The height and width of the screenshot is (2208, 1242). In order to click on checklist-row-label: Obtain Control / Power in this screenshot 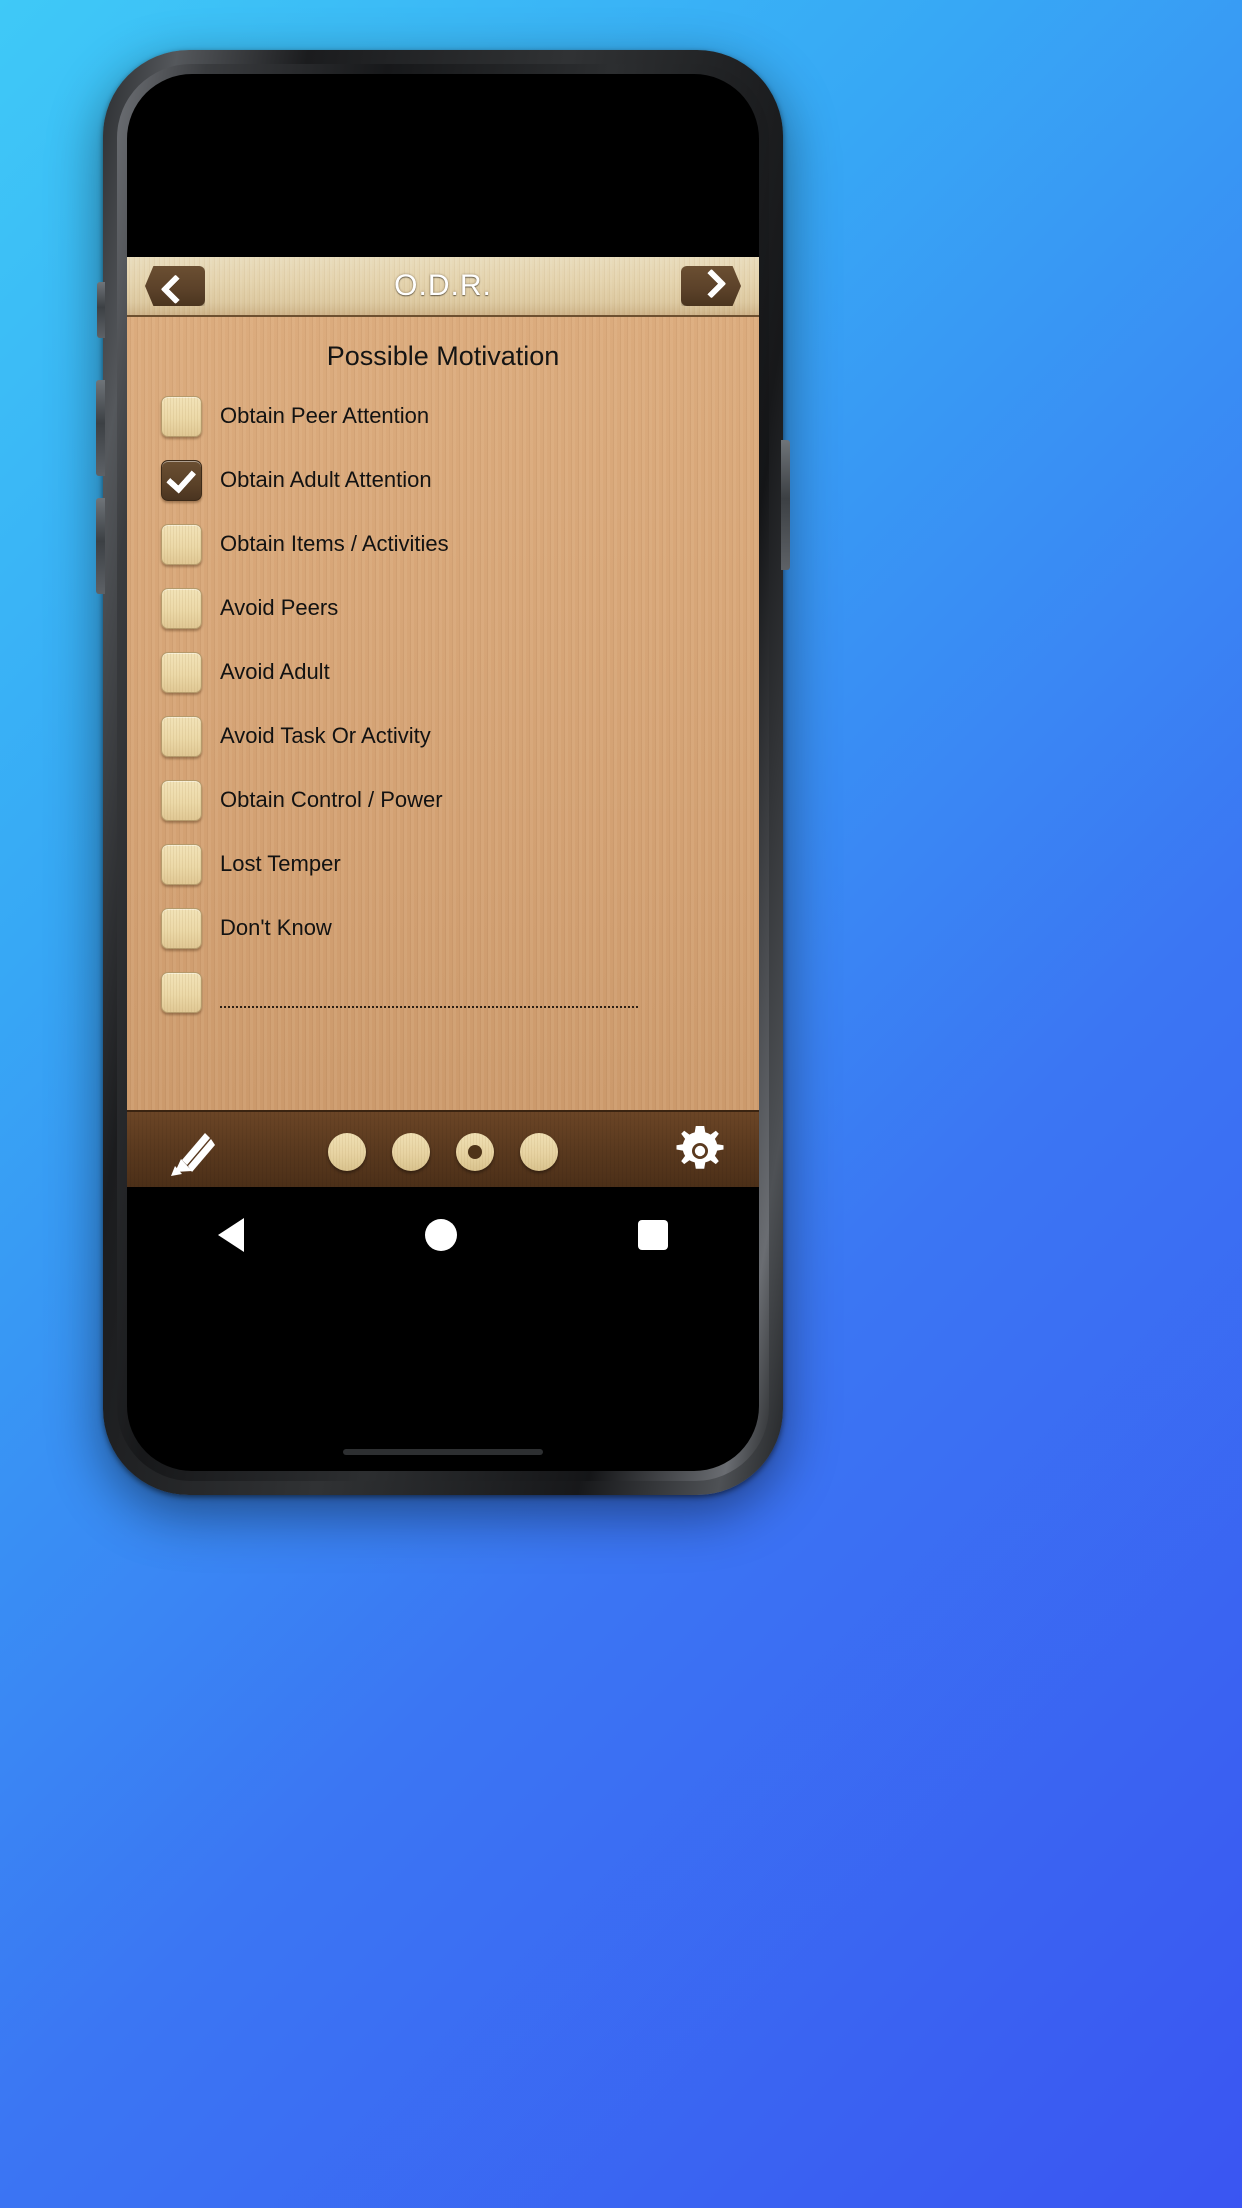, I will do `click(331, 799)`.